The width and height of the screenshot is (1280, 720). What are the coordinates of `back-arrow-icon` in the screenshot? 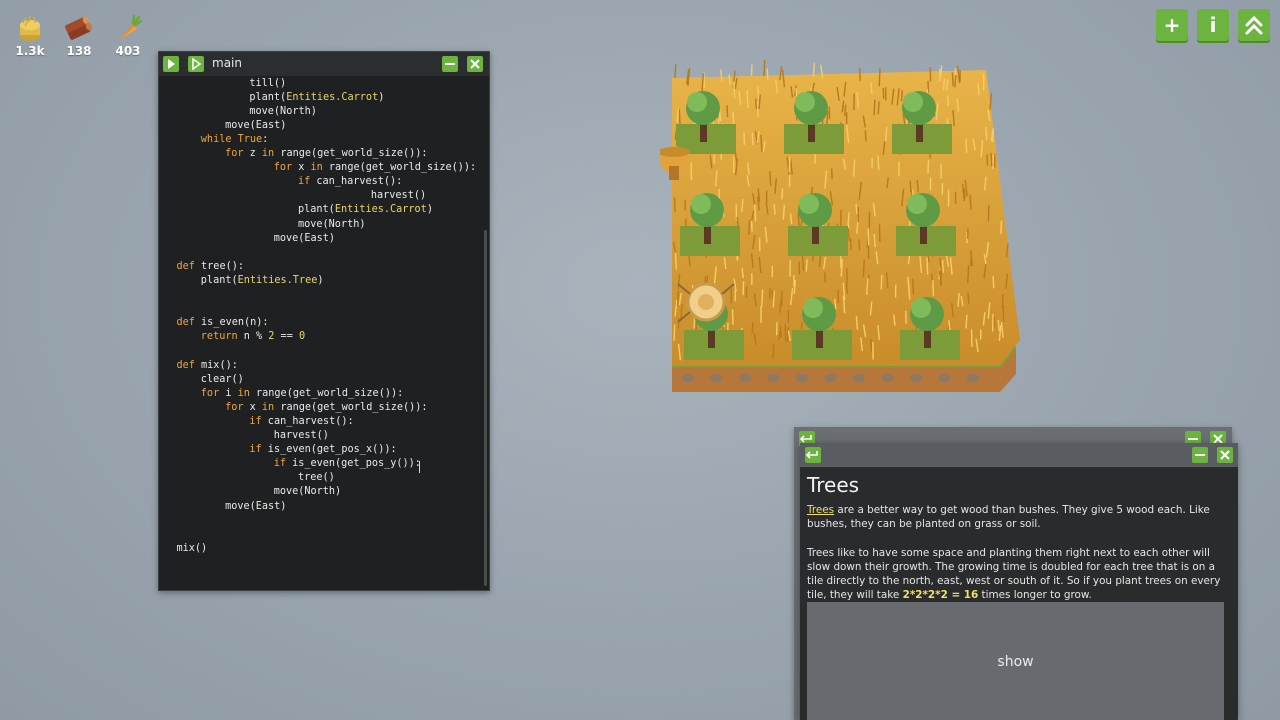 It's located at (811, 455).